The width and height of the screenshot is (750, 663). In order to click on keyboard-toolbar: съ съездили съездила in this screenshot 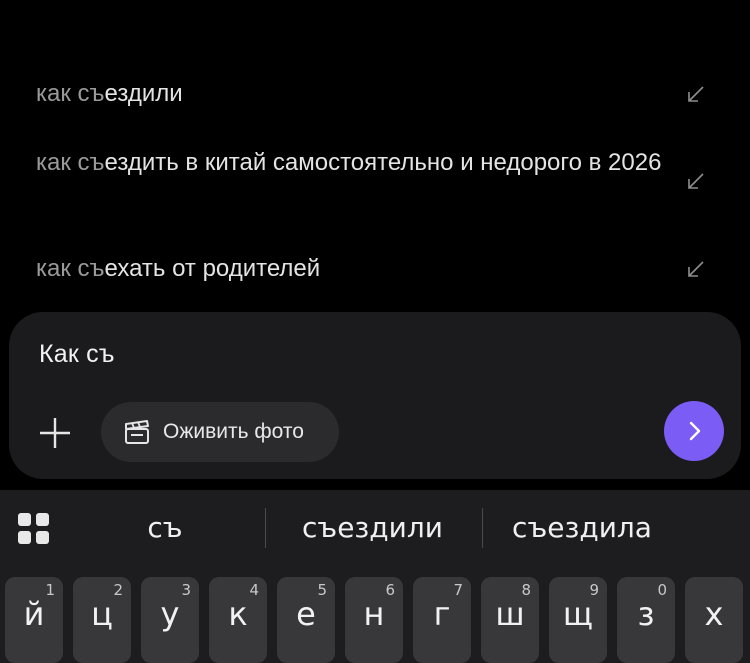, I will do `click(375, 528)`.